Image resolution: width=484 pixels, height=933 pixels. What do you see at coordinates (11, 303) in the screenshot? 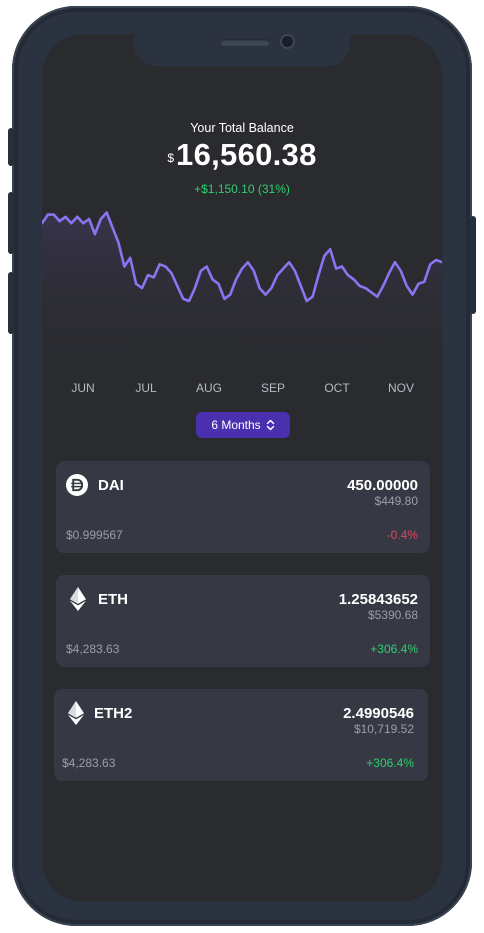
I see `volume-down-button` at bounding box center [11, 303].